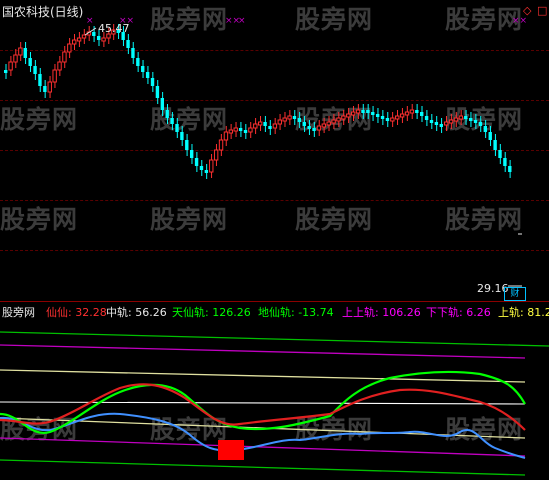  What do you see at coordinates (542, 10) in the screenshot?
I see `square-icon: □` at bounding box center [542, 10].